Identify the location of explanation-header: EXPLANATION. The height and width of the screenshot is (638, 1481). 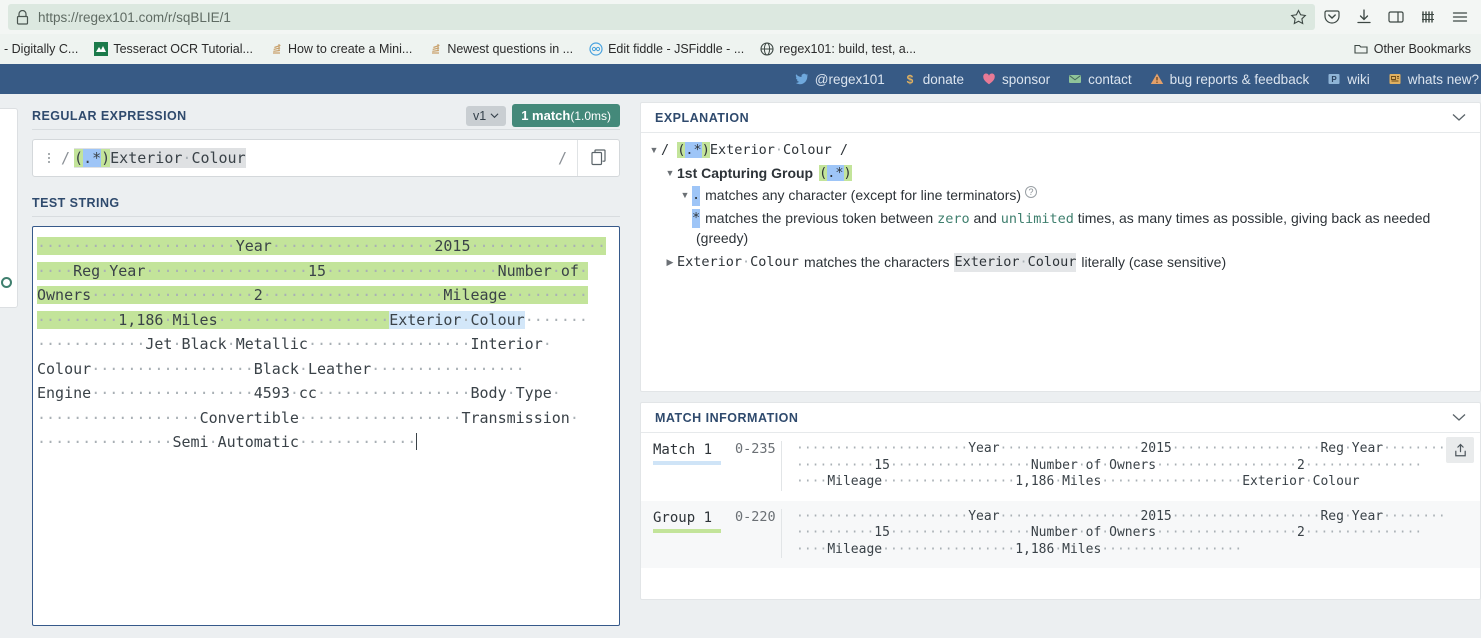
(1060, 118).